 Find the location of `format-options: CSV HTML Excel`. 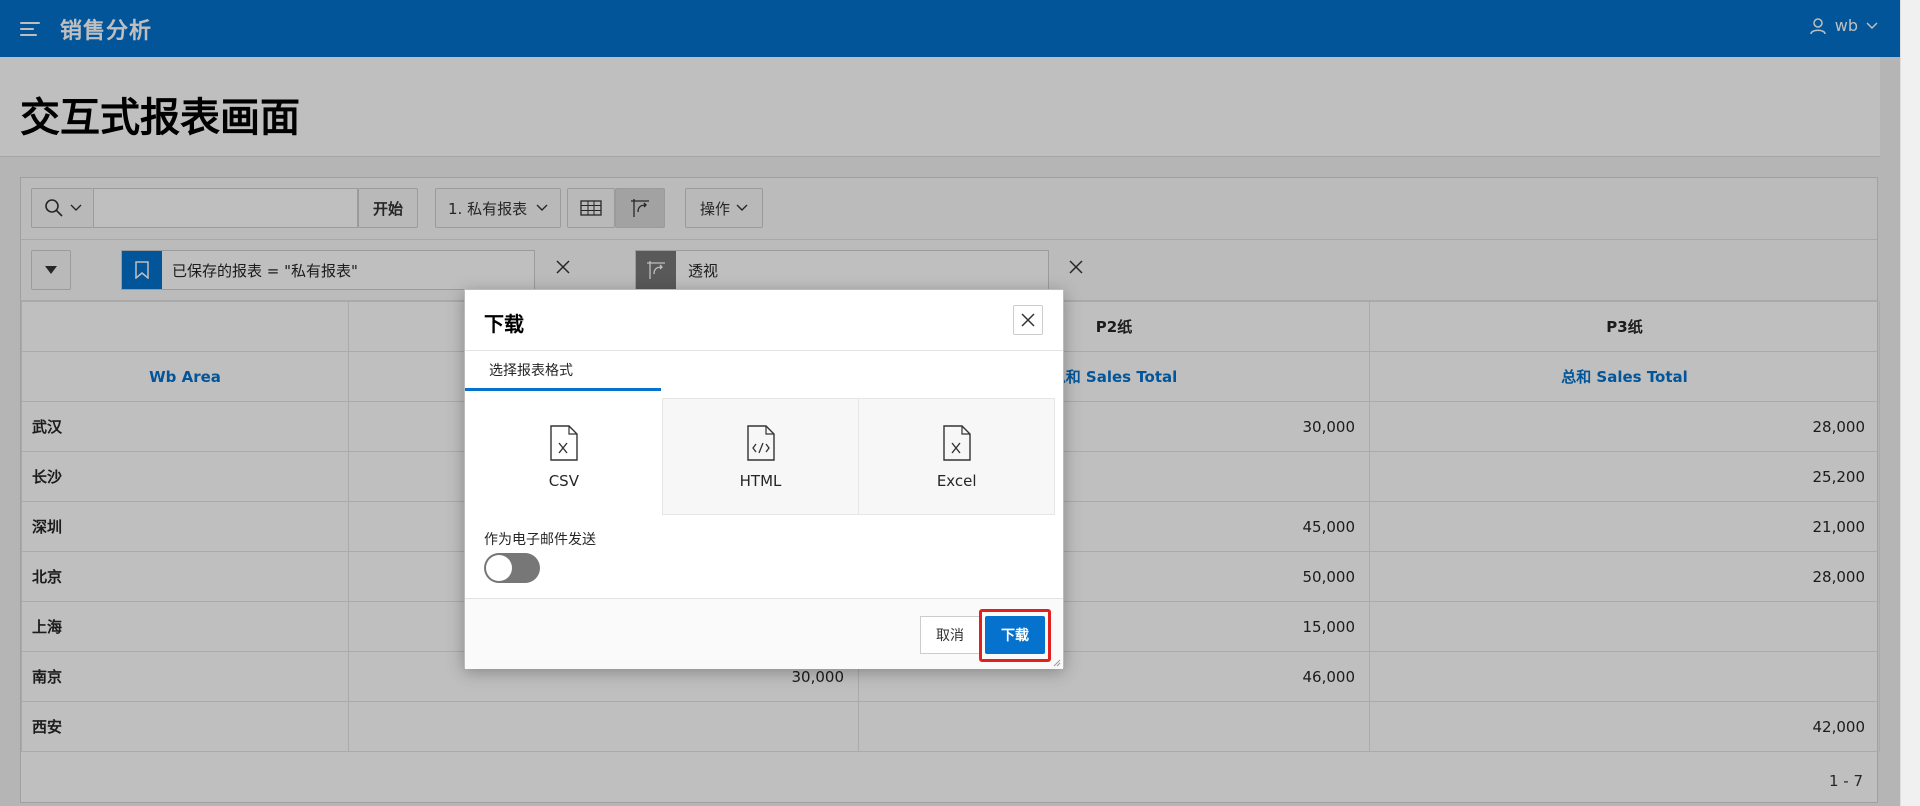

format-options: CSV HTML Excel is located at coordinates (760, 456).